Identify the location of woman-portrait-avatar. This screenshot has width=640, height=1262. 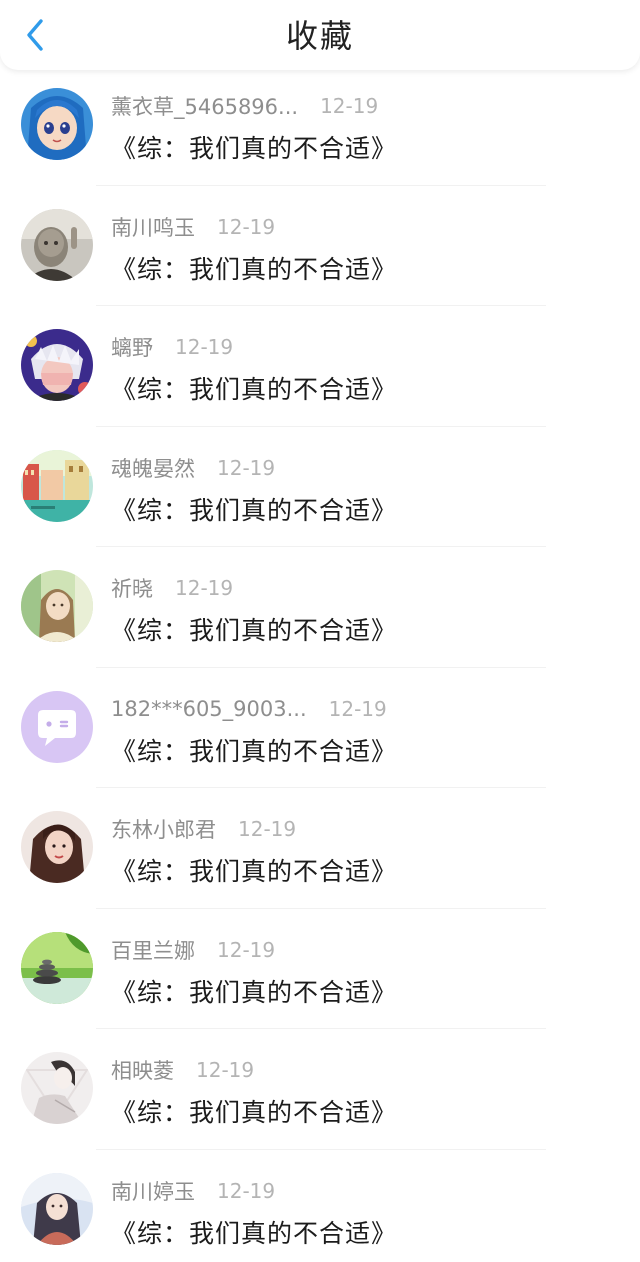
(57, 847).